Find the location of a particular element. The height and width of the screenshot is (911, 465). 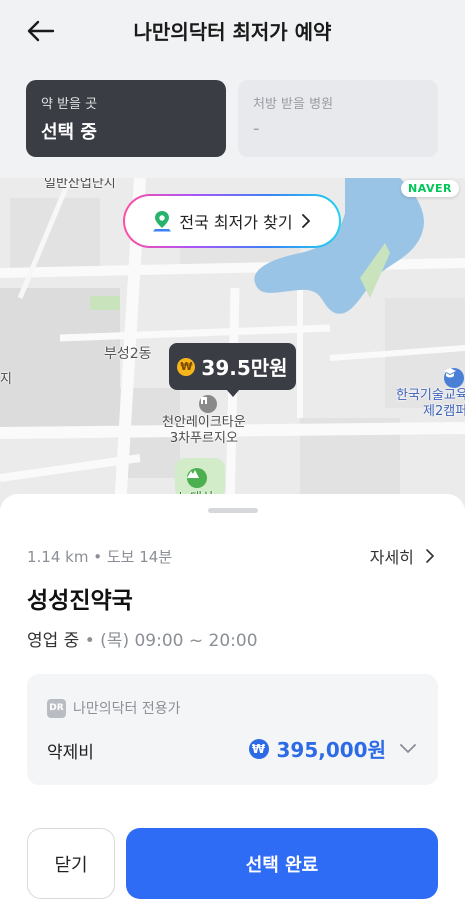

distance-info: 1.14 km • 도보 14분 is located at coordinates (99, 556).